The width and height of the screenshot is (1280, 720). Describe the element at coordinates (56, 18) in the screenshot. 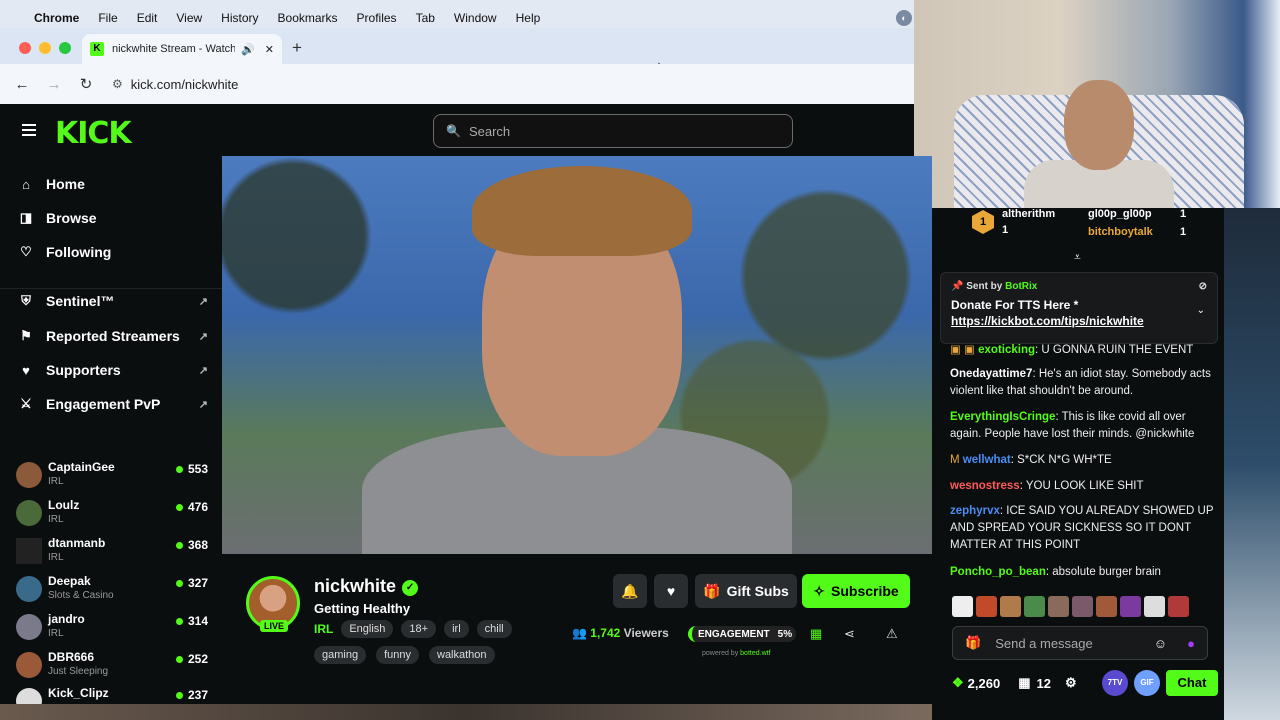

I see `menu-chrome: Chrome` at that location.